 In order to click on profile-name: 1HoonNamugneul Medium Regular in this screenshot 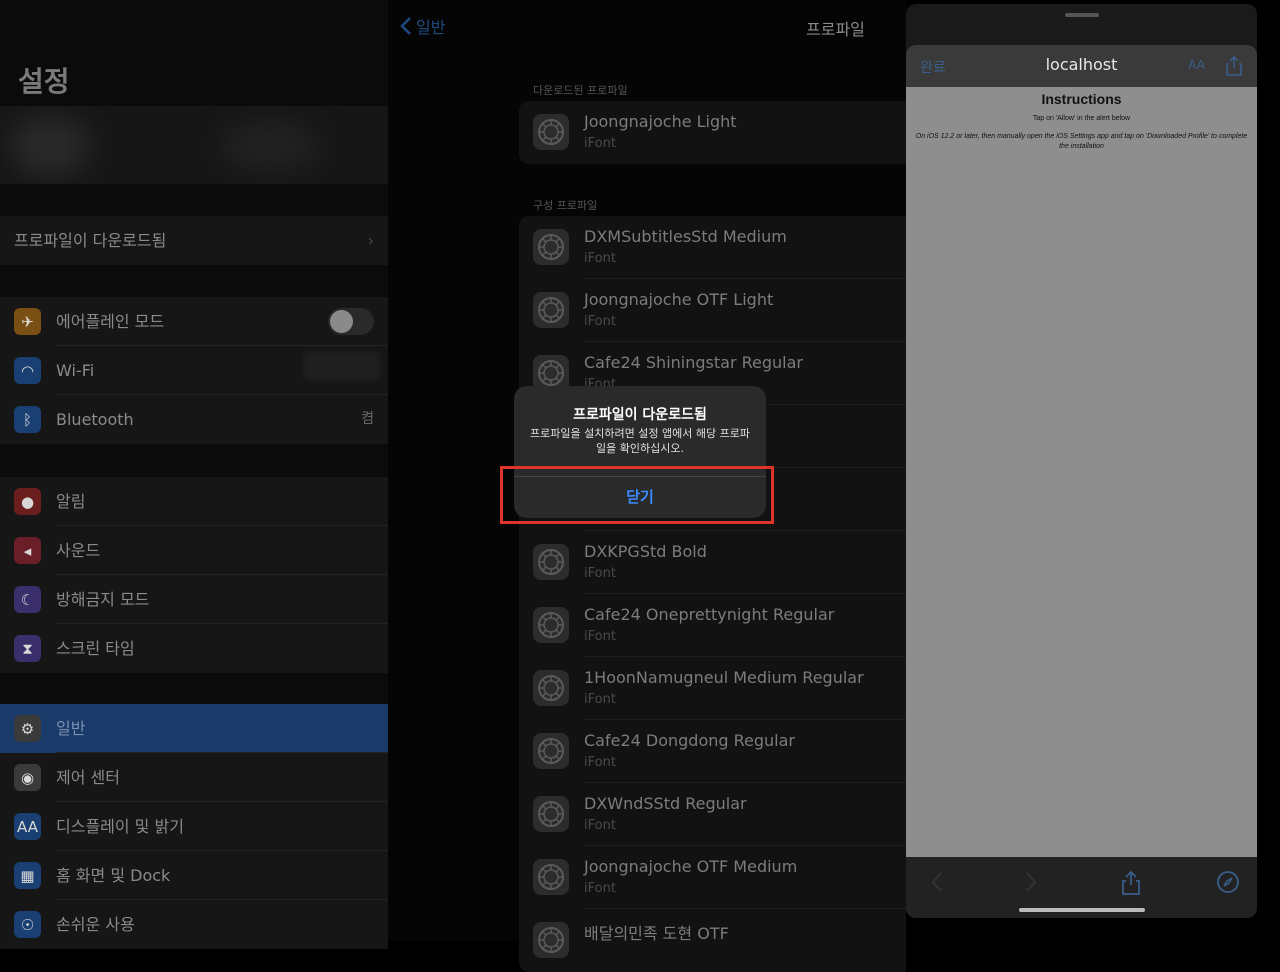, I will do `click(724, 677)`.